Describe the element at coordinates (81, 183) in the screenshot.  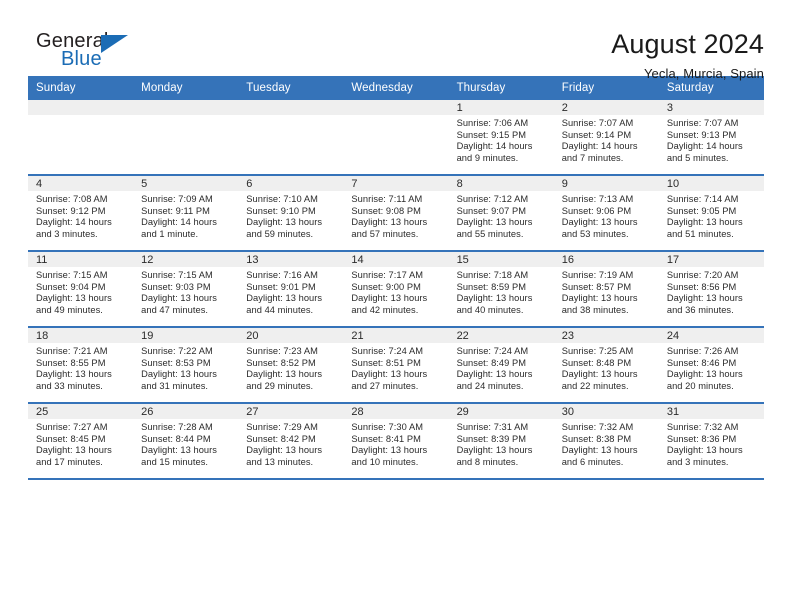
I see `day-number: 4` at that location.